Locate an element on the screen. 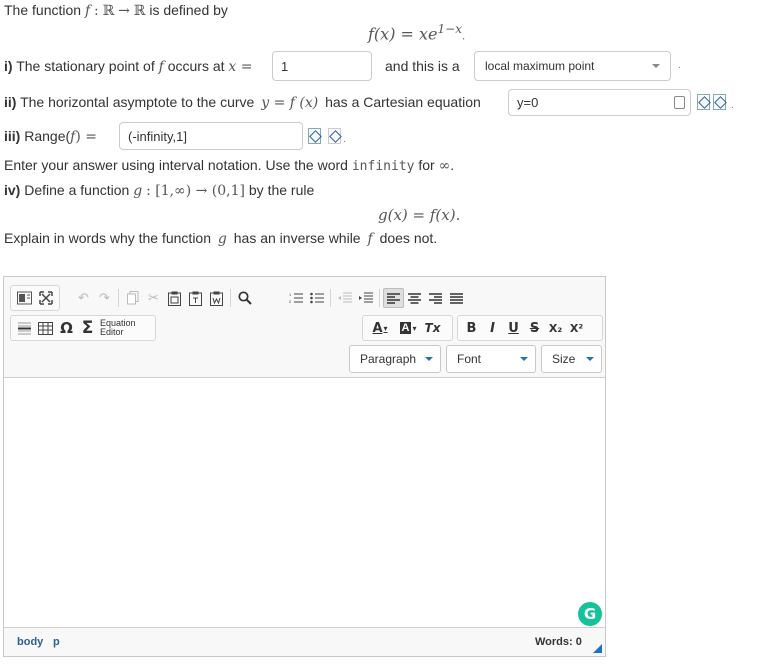 The height and width of the screenshot is (666, 762). table-icon is located at coordinates (45, 328).